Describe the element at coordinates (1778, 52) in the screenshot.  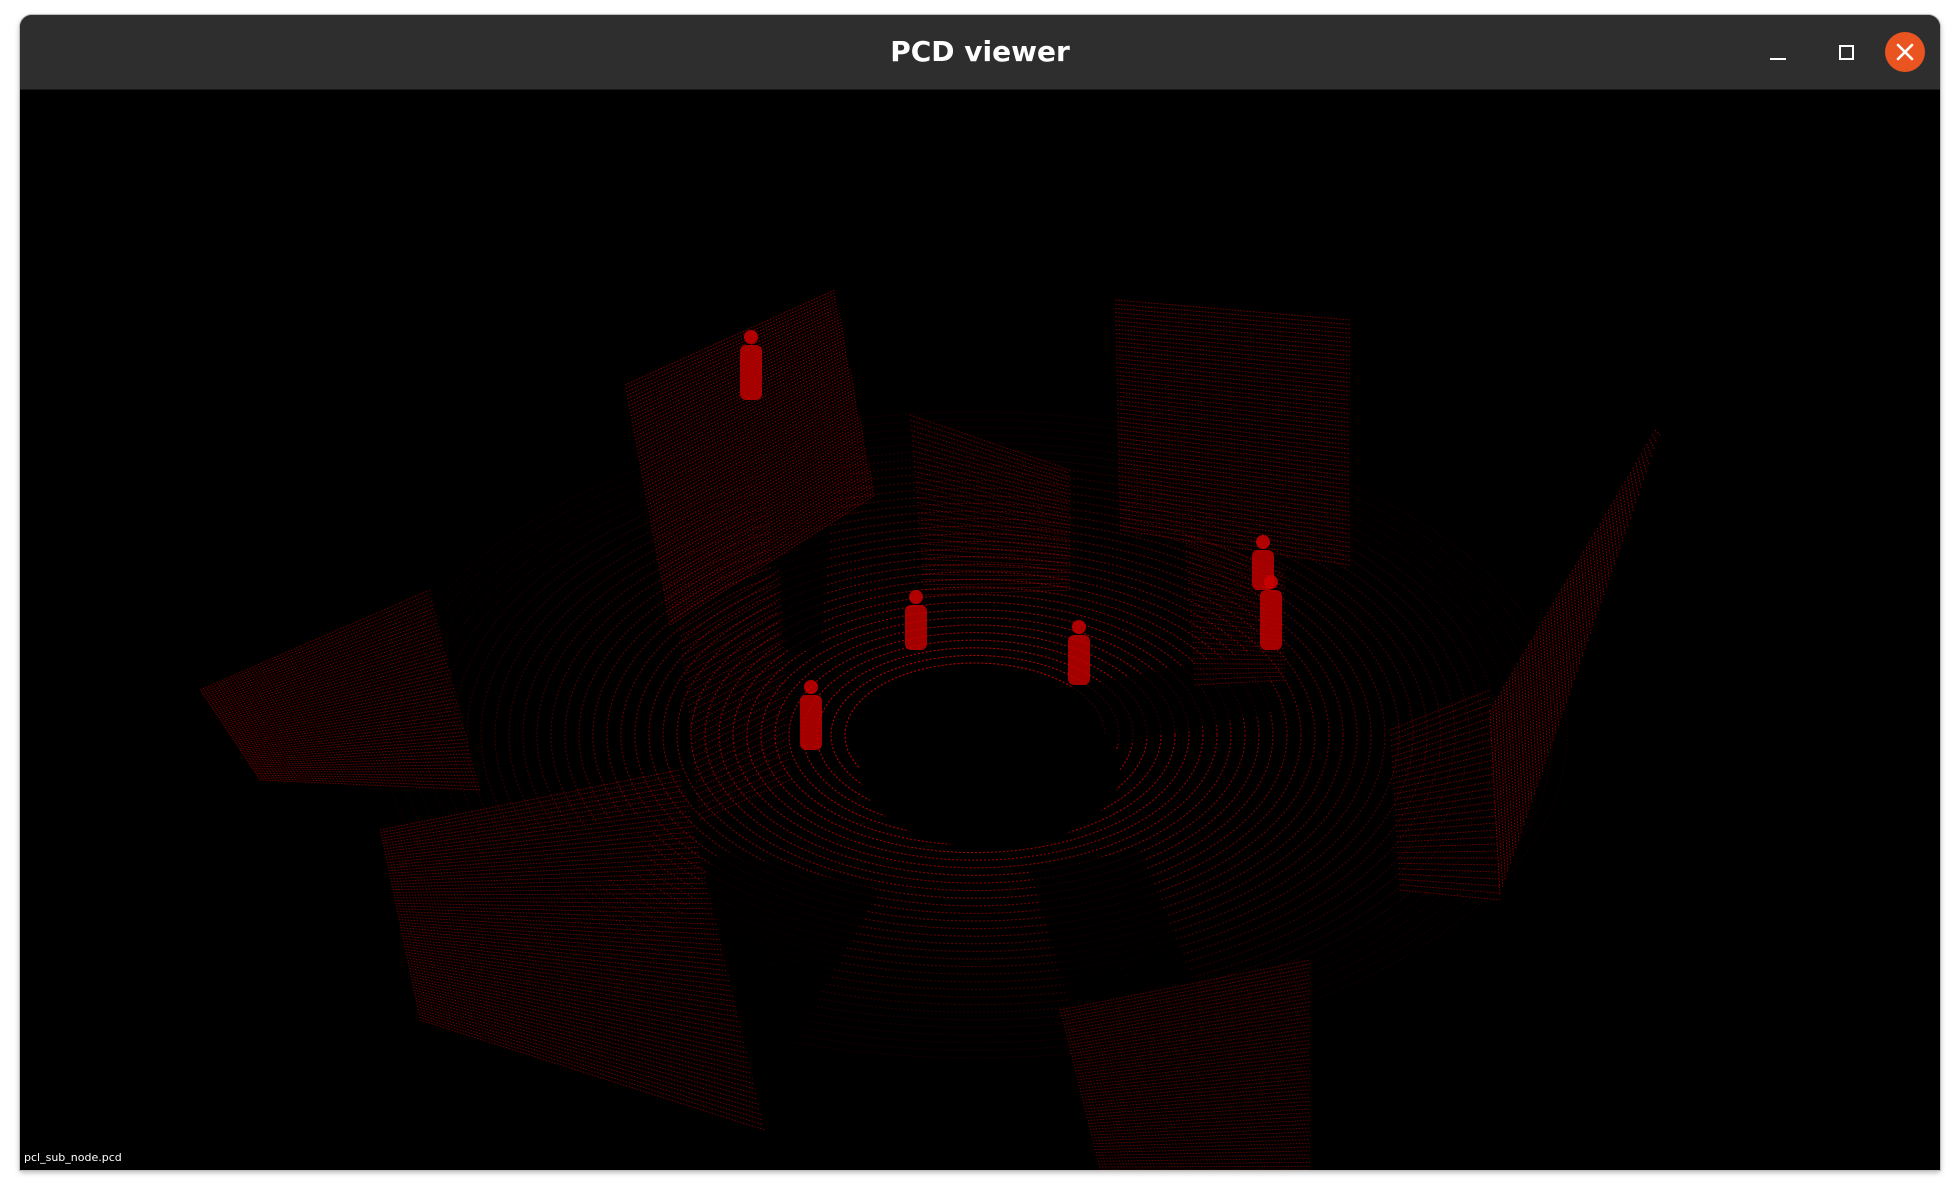
I see `minimize-button` at that location.